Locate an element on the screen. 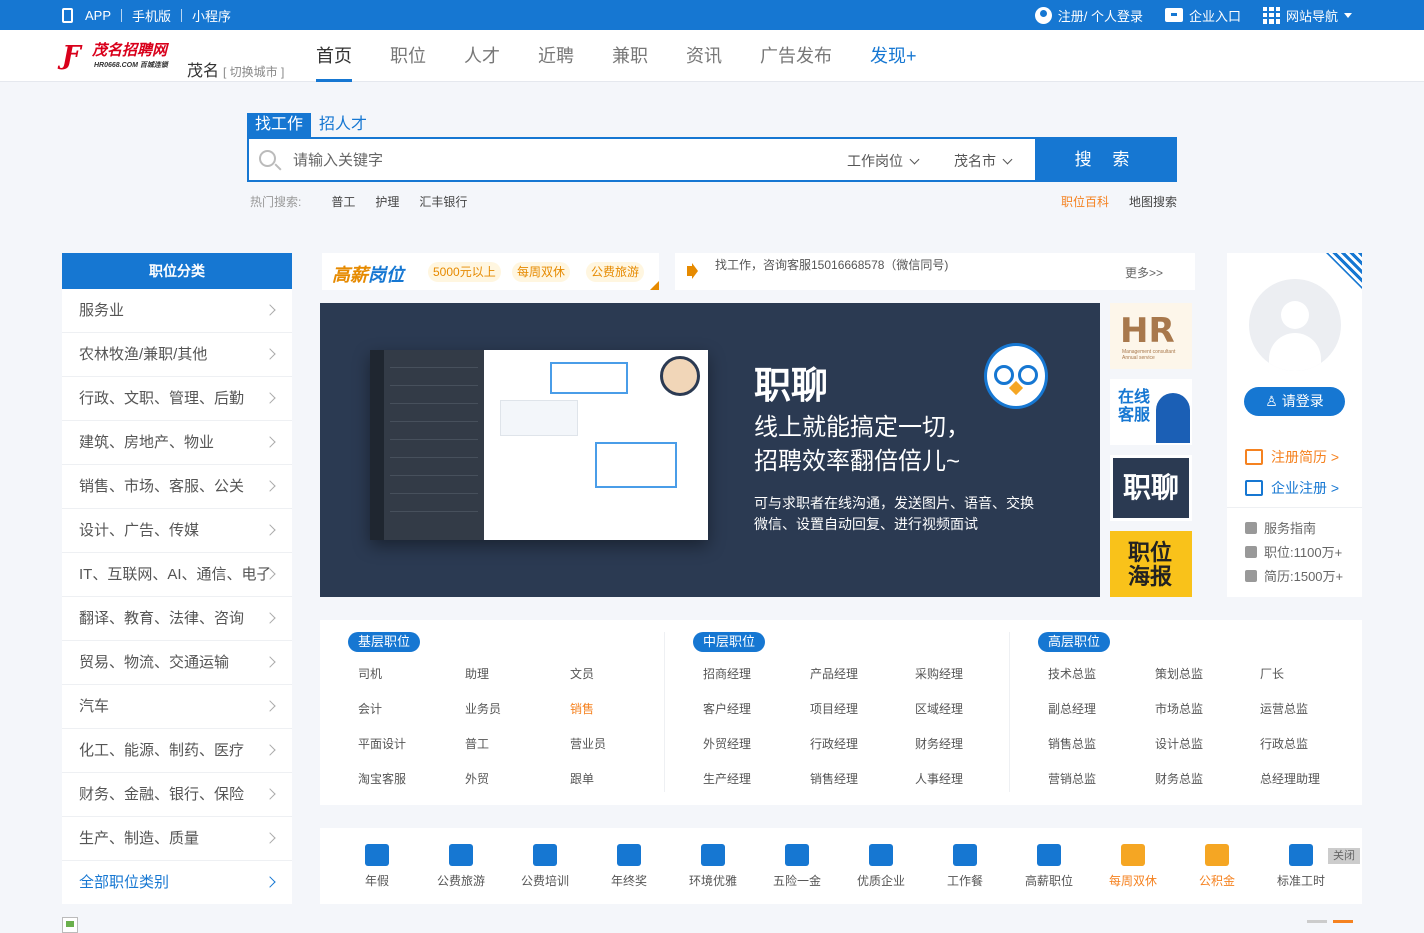 The image size is (1424, 933). nav-discover: 发现+ is located at coordinates (893, 56).